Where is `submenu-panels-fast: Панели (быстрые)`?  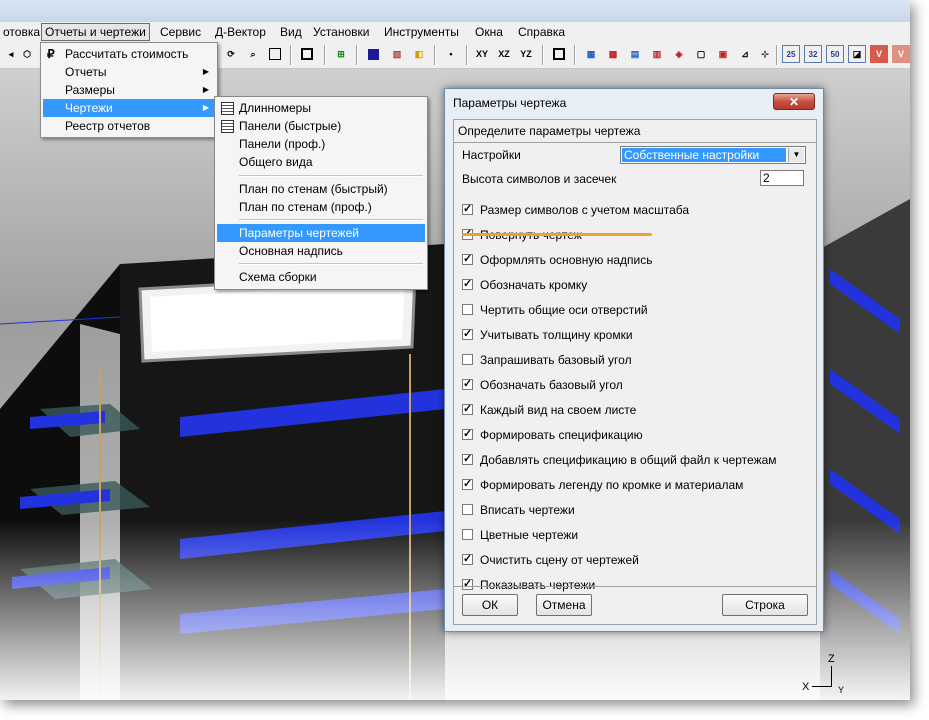 submenu-panels-fast: Панели (быстрые) is located at coordinates (321, 126).